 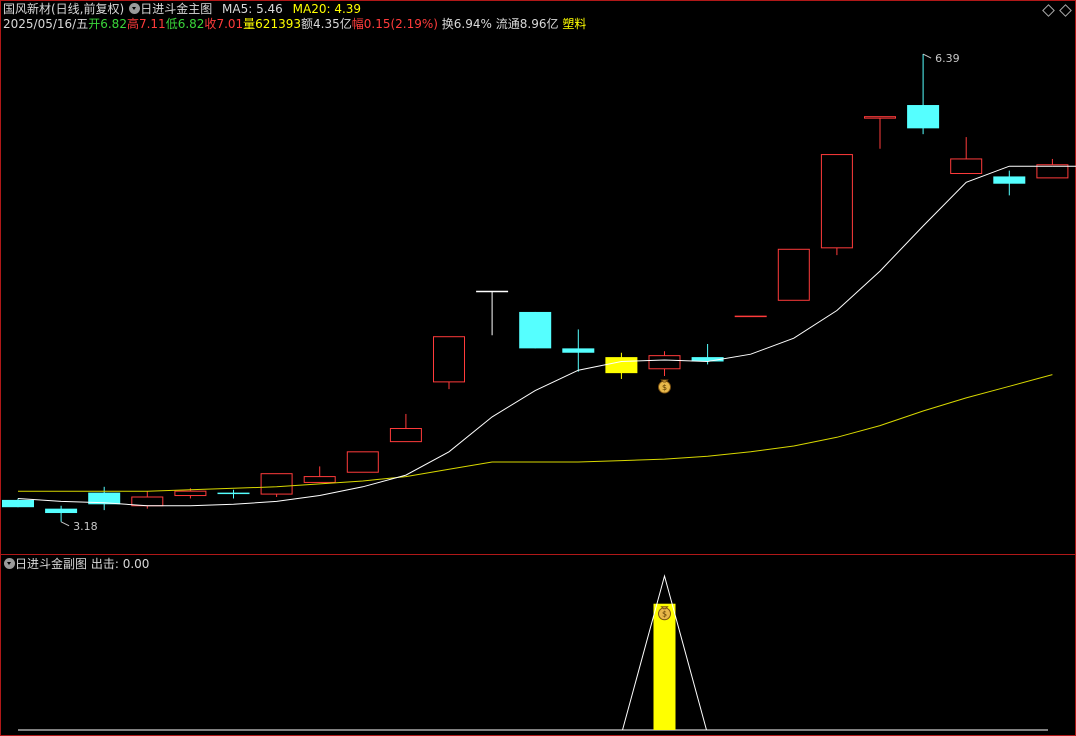 What do you see at coordinates (664, 666) in the screenshot?
I see `signal-bar` at bounding box center [664, 666].